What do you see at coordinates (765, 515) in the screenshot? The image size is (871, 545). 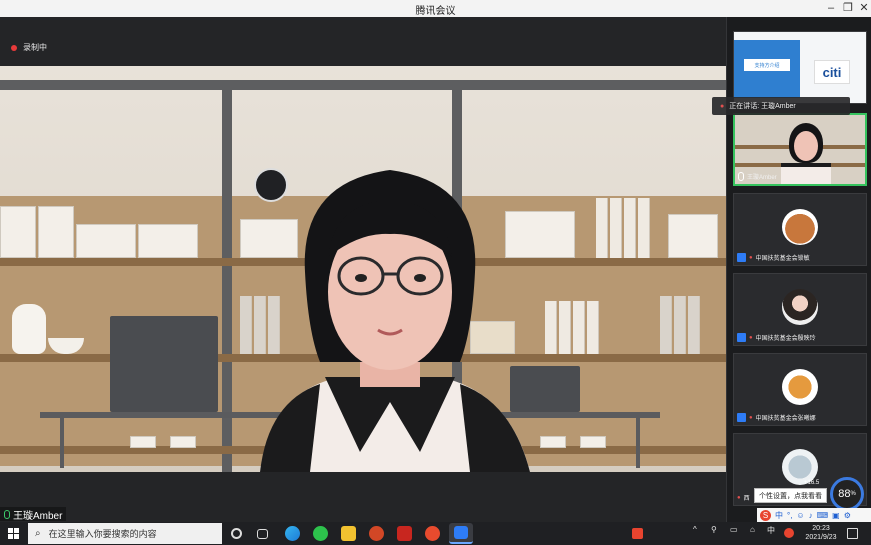 I see `sogou-icon: S` at bounding box center [765, 515].